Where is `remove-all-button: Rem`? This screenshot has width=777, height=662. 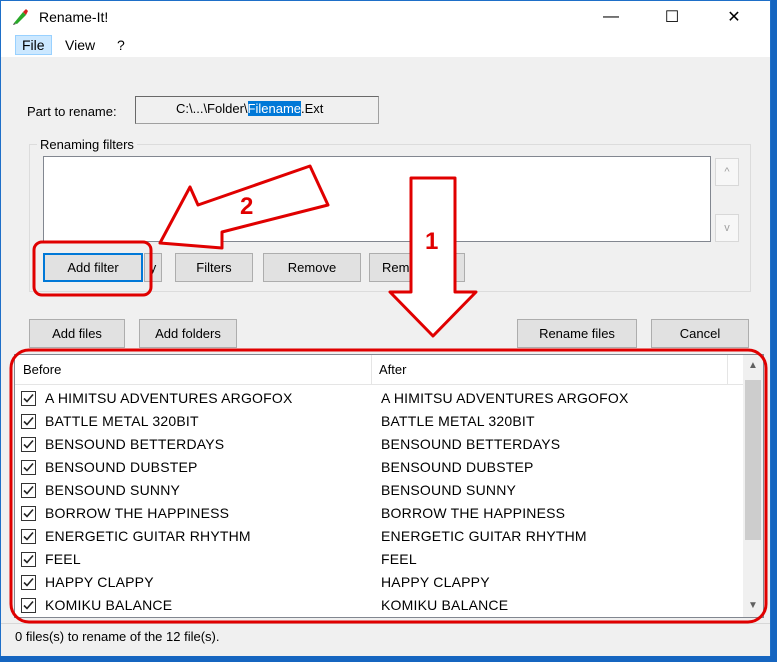 remove-all-button: Rem is located at coordinates (417, 267).